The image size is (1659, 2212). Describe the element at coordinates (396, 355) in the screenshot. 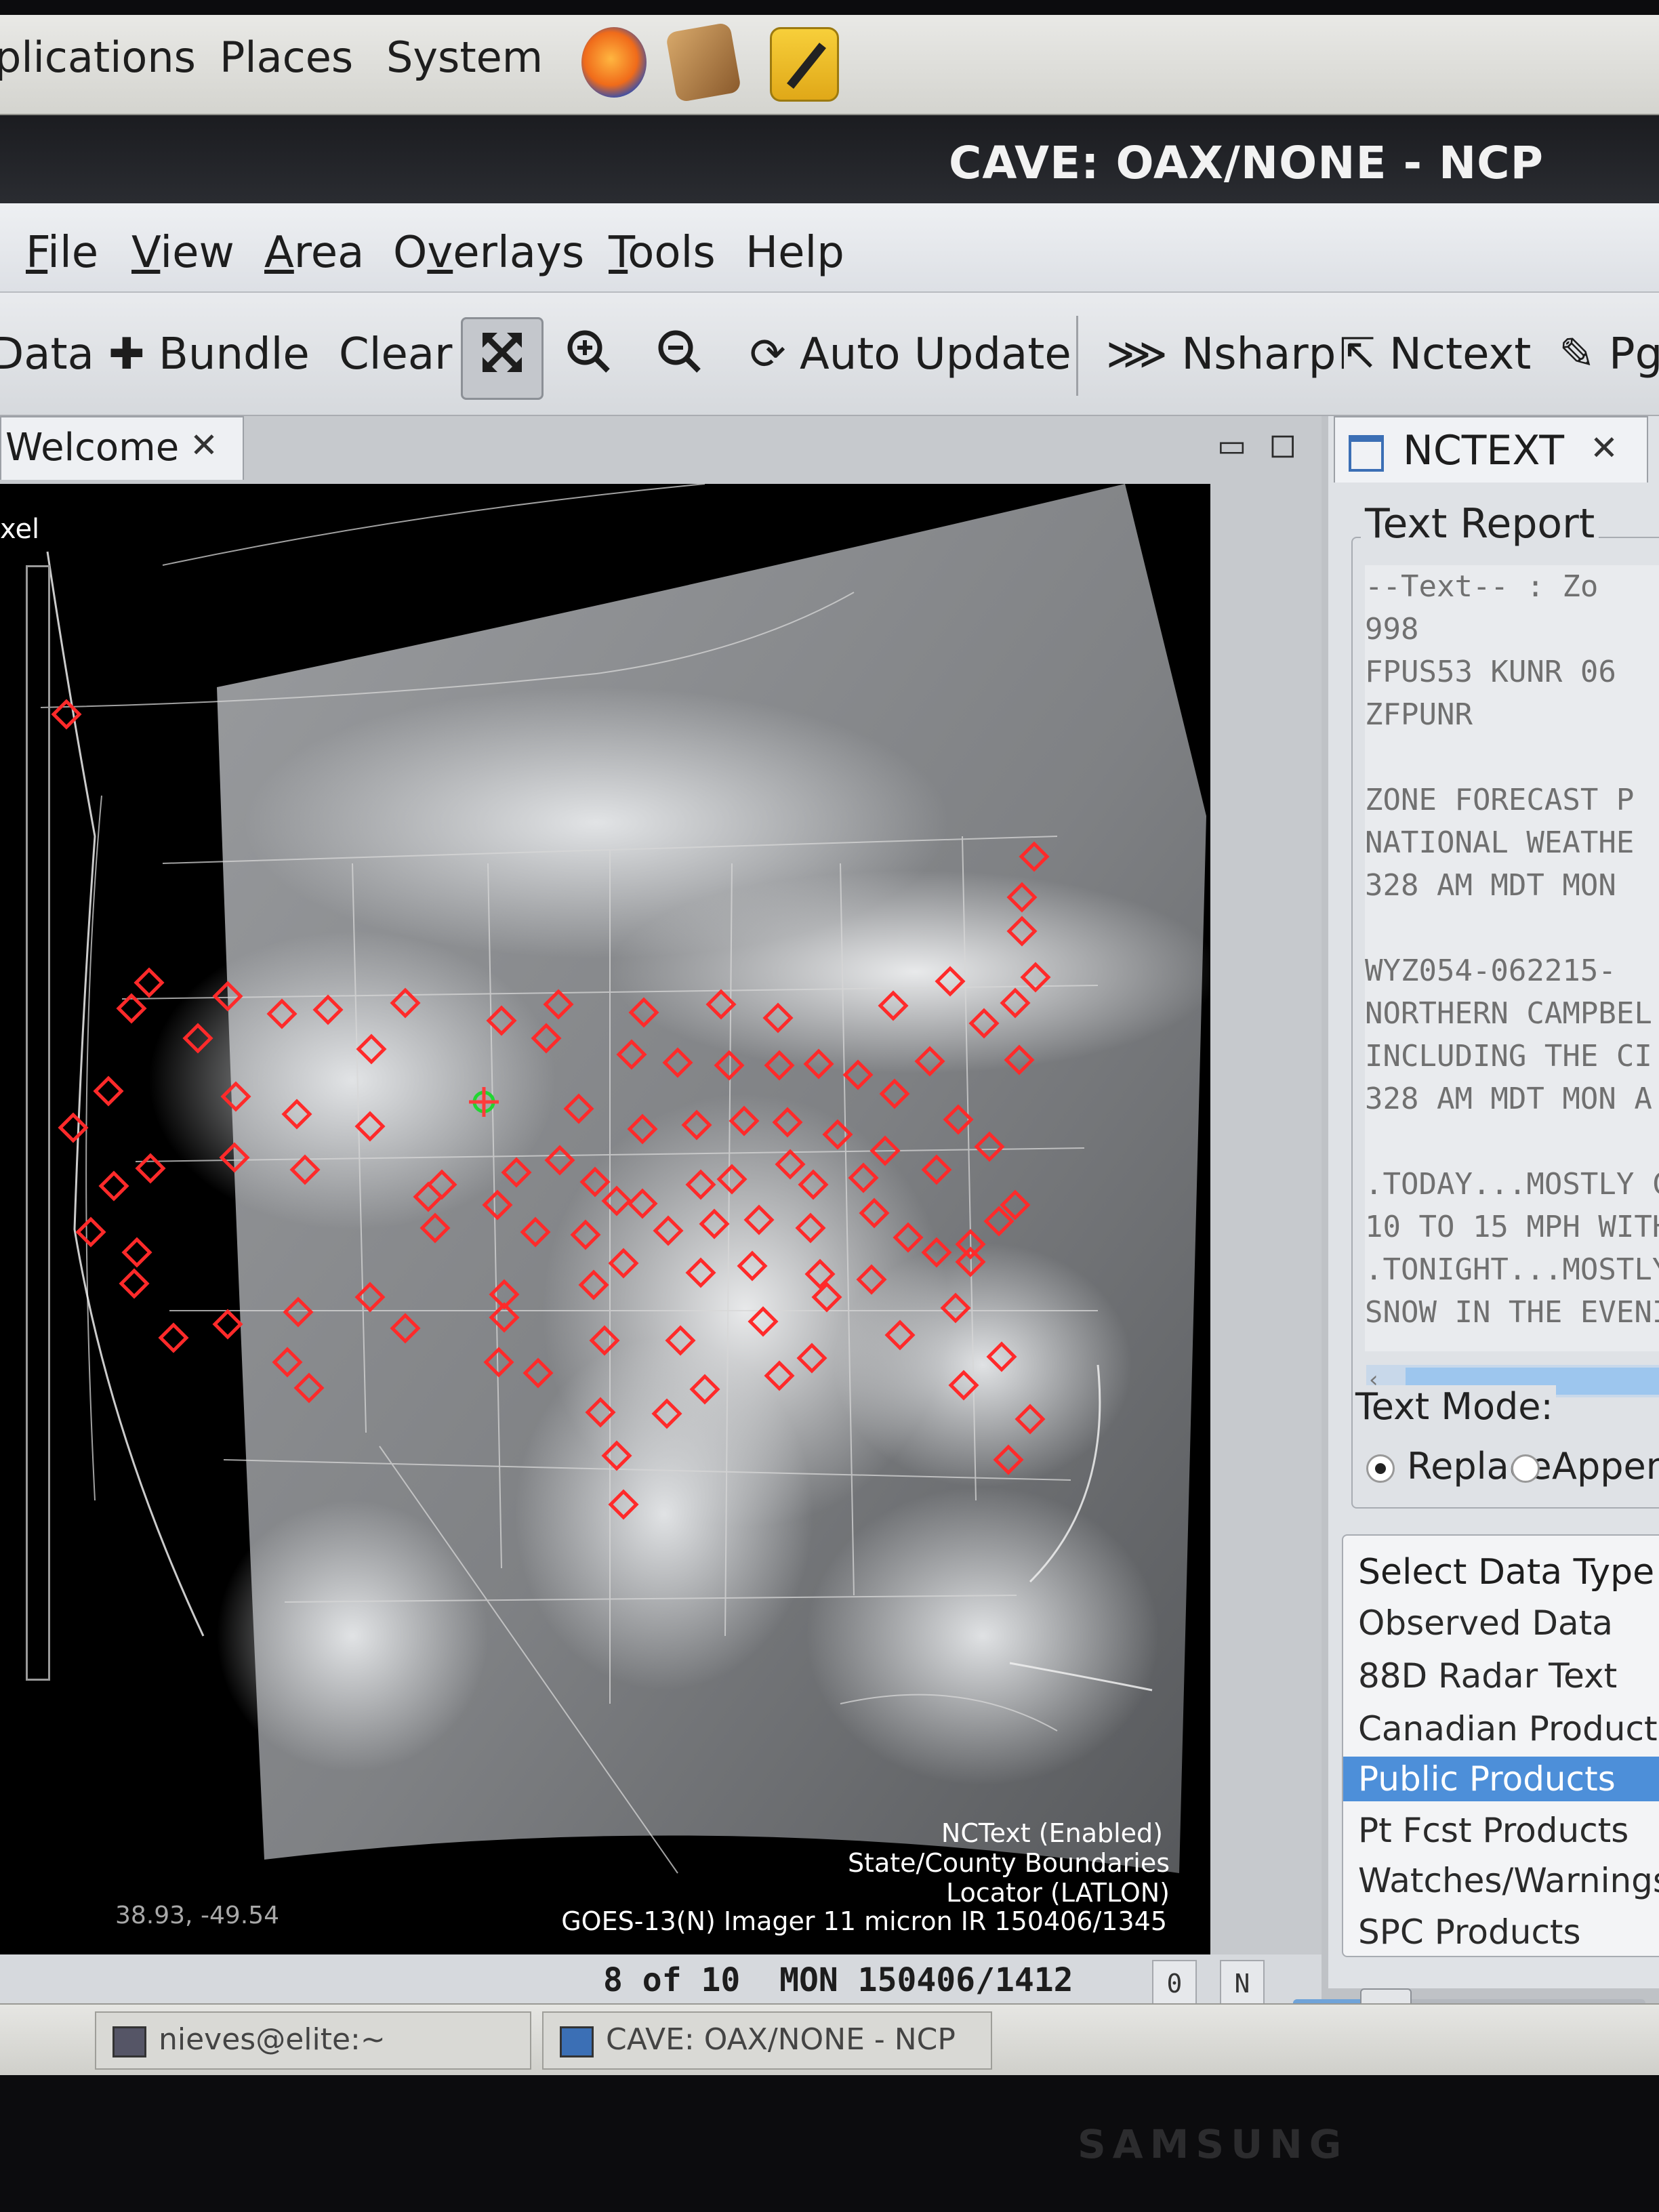

I see `clear-button: Clear` at that location.